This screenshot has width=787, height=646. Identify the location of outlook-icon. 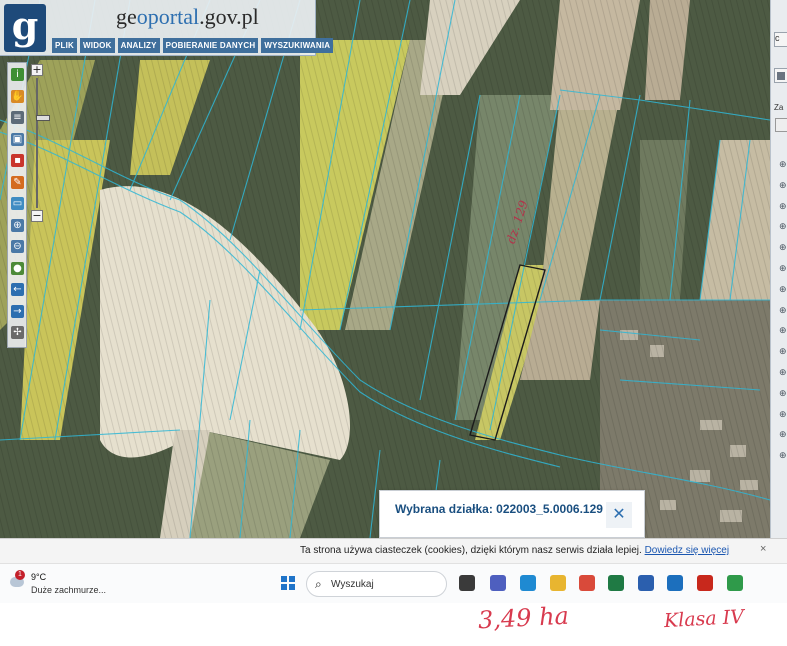
(675, 583).